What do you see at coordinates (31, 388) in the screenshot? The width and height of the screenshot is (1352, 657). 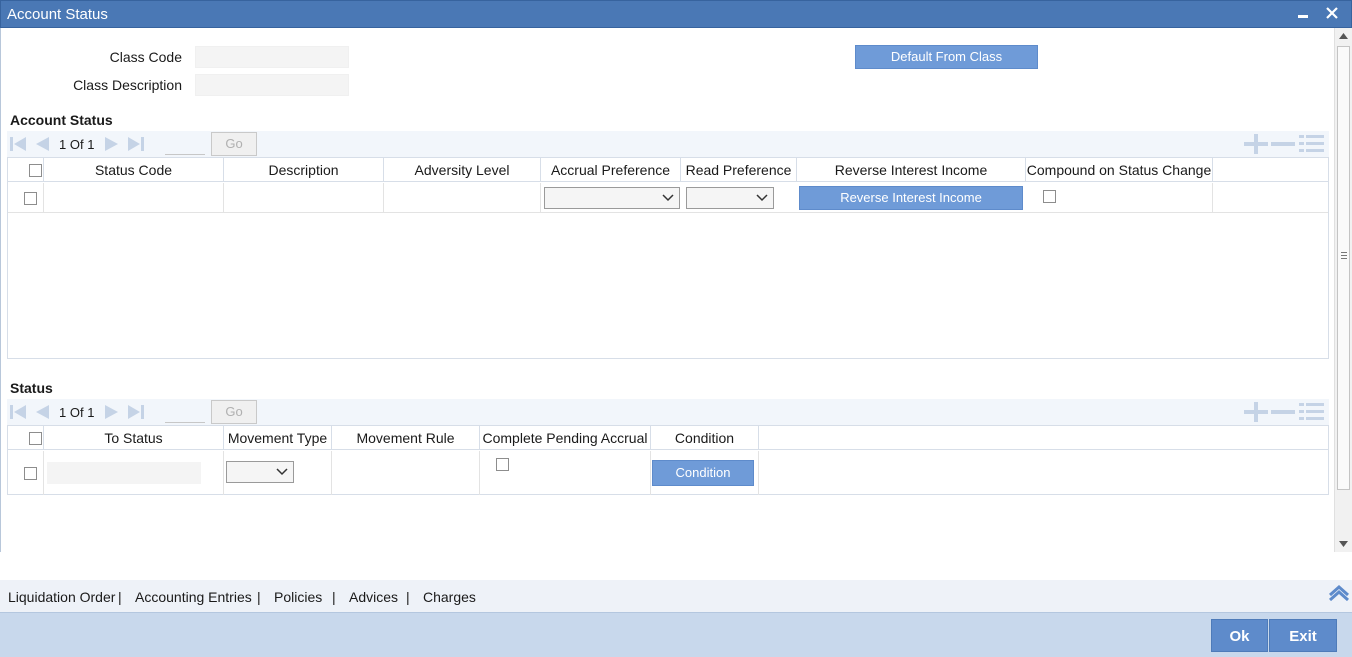 I see `status-title: Status` at bounding box center [31, 388].